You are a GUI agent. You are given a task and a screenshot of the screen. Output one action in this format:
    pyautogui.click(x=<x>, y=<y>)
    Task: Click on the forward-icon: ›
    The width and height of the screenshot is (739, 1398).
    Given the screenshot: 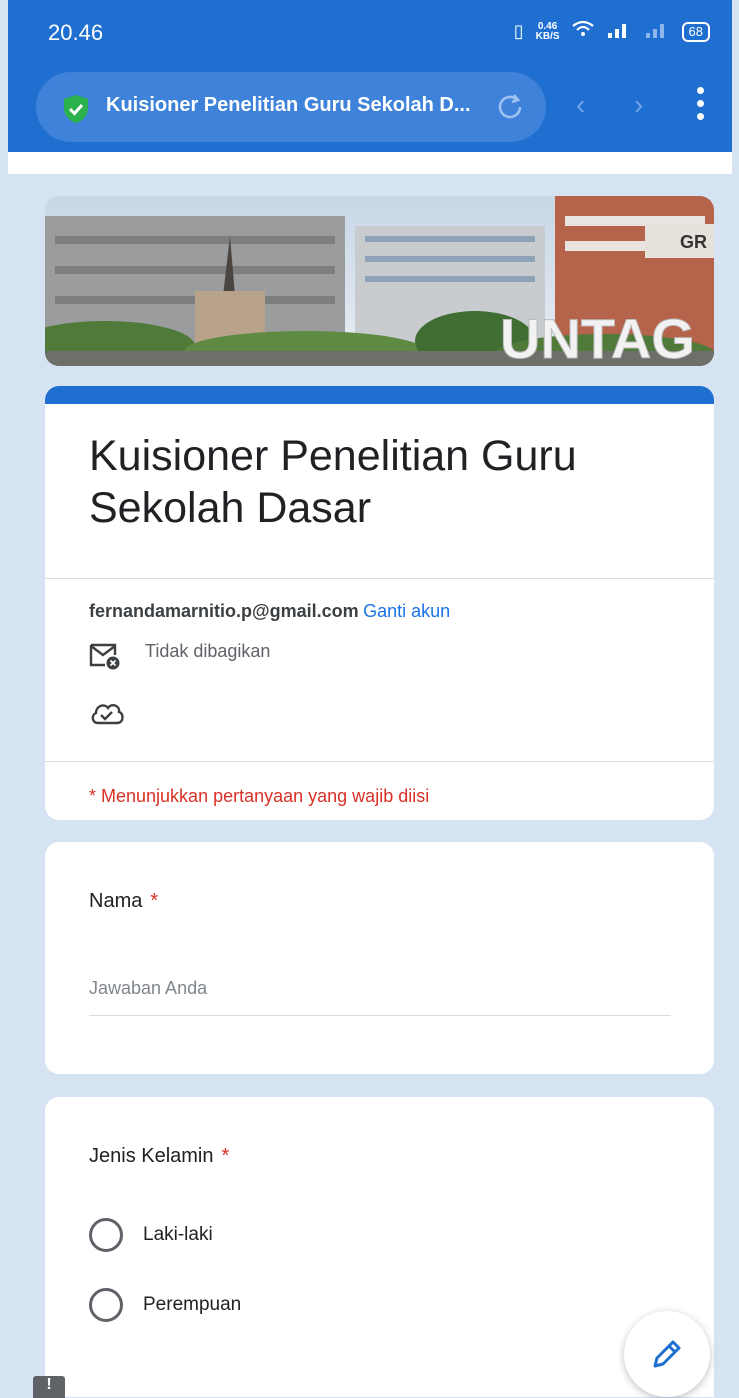 What is the action you would take?
    pyautogui.click(x=638, y=105)
    